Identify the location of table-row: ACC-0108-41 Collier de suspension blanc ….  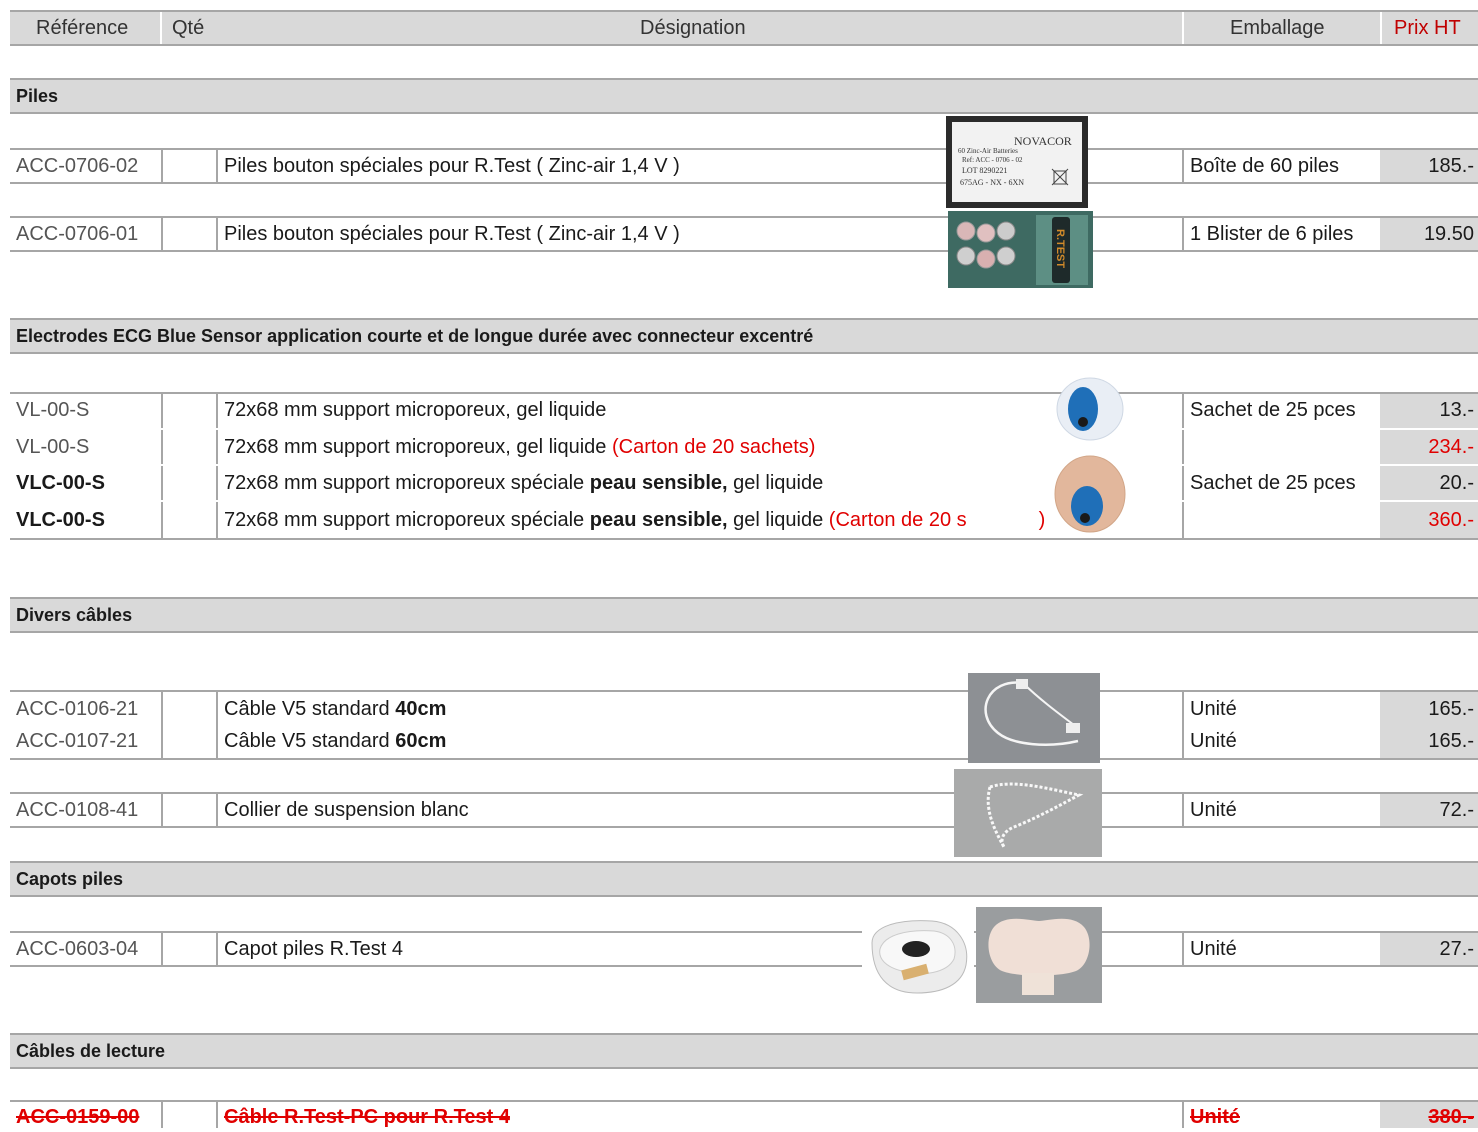
(744, 810).